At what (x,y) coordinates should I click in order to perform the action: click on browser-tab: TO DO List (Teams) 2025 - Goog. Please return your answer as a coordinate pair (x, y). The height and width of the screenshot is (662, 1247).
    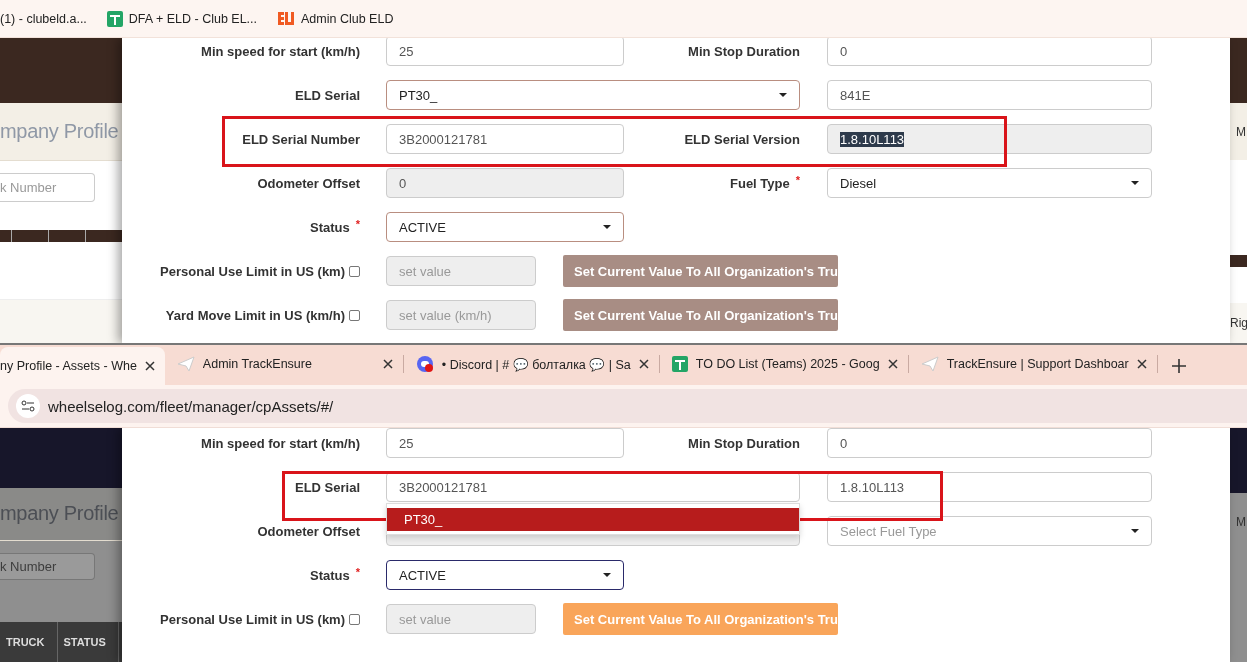
    Looking at the image, I should click on (783, 364).